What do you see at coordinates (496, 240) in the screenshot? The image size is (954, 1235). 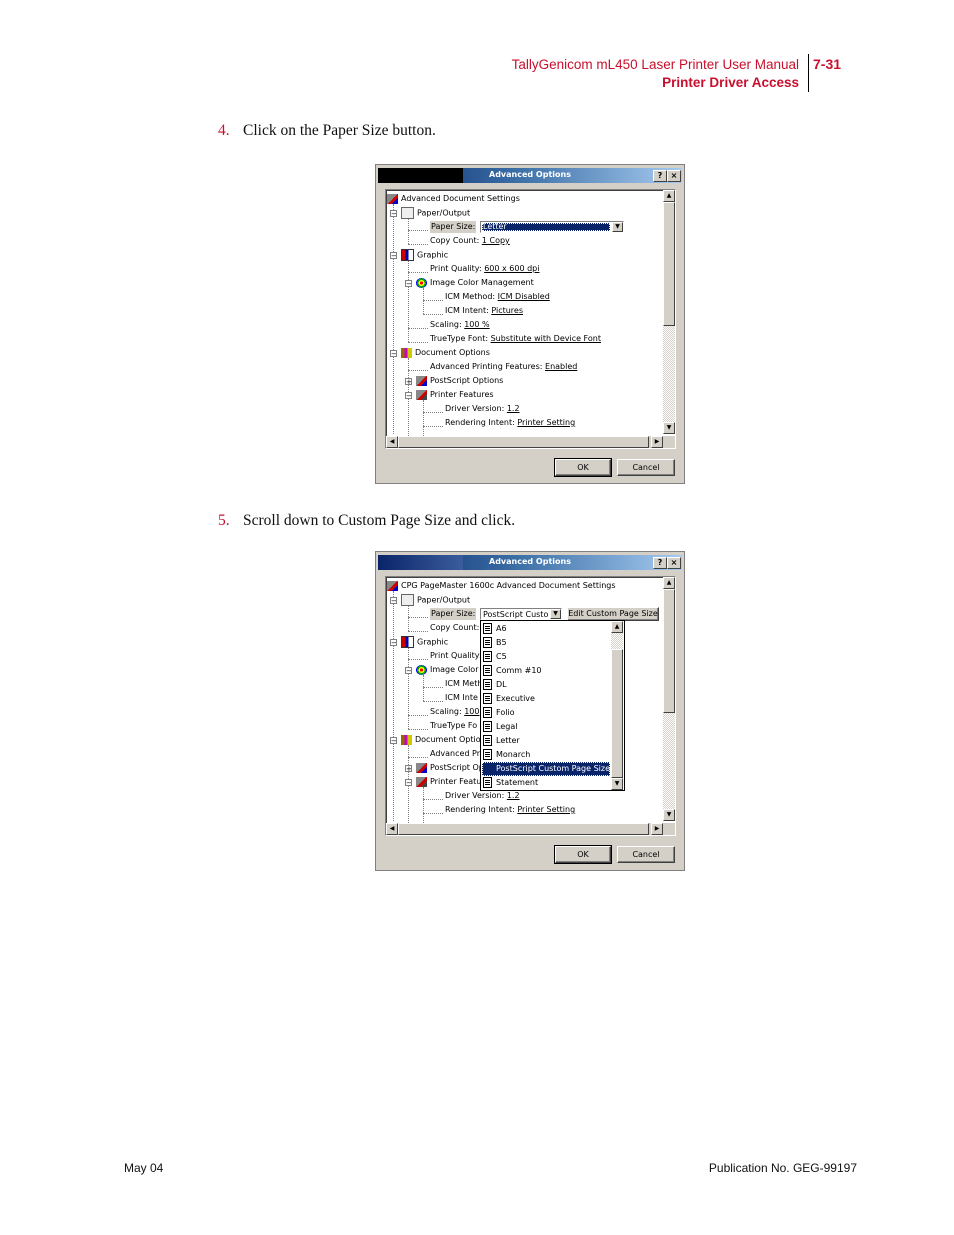 I see `setting-value: 1 Copy` at bounding box center [496, 240].